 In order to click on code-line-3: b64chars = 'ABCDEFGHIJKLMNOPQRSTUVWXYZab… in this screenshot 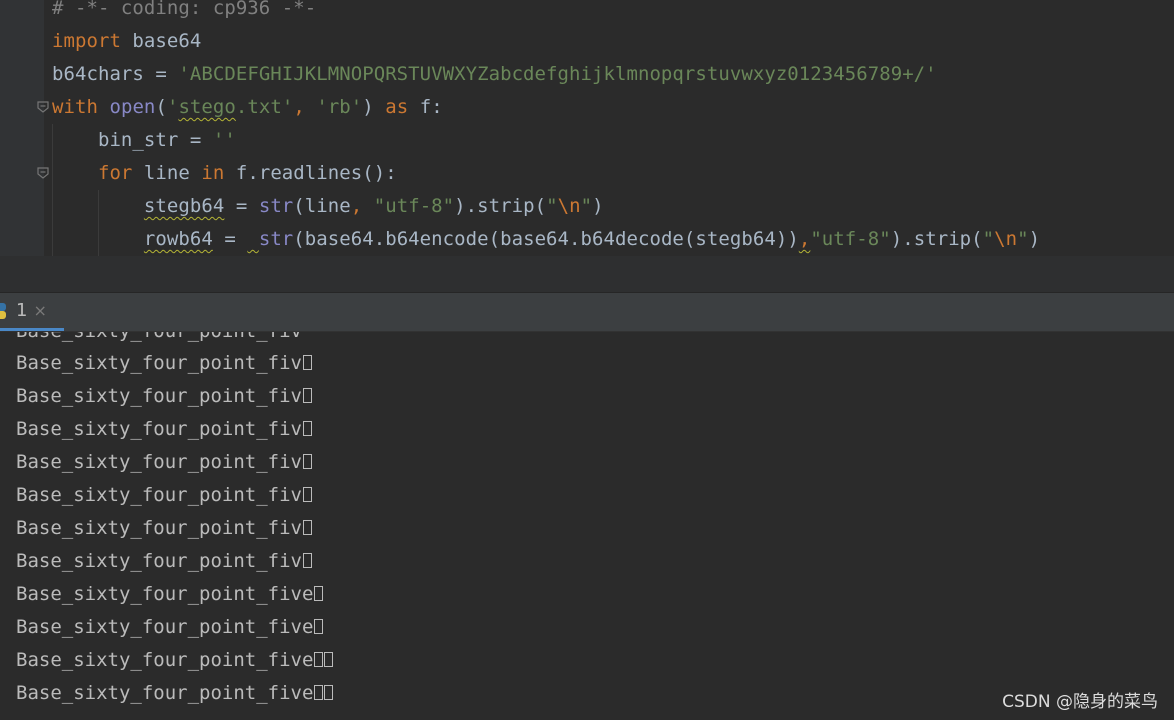, I will do `click(494, 74)`.